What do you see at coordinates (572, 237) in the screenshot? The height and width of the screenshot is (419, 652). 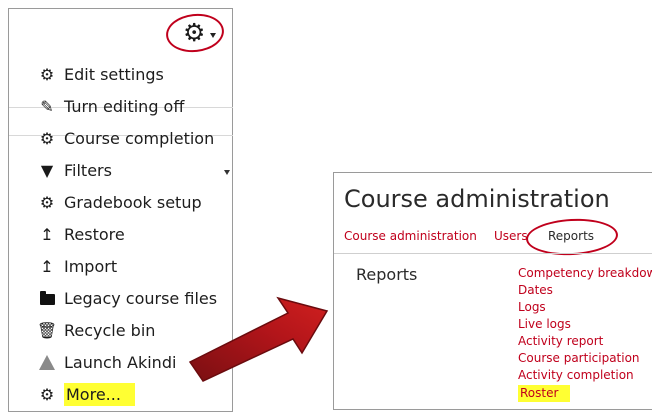 I see `annotation-circle` at bounding box center [572, 237].